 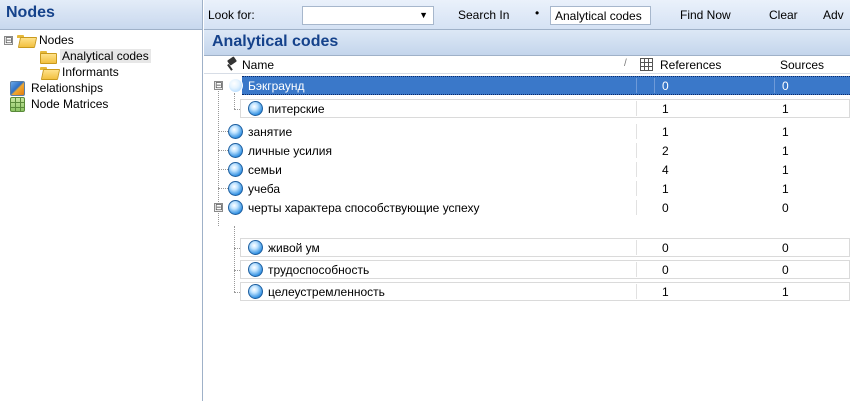 What do you see at coordinates (294, 248) in the screenshot?
I see `node-name: живой ум` at bounding box center [294, 248].